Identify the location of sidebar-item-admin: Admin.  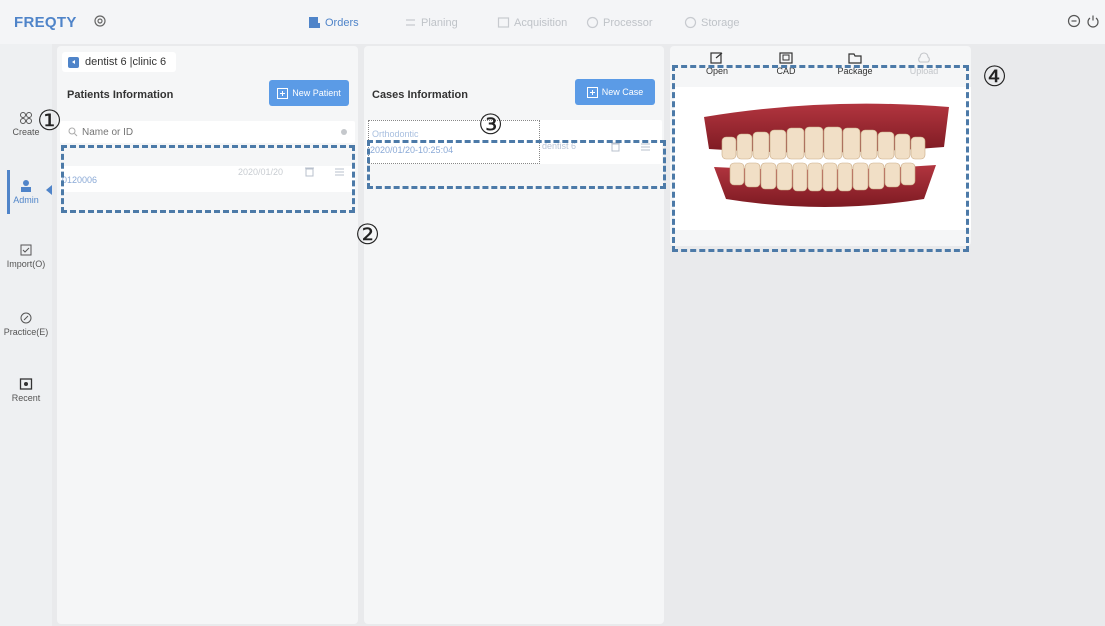
(26, 192).